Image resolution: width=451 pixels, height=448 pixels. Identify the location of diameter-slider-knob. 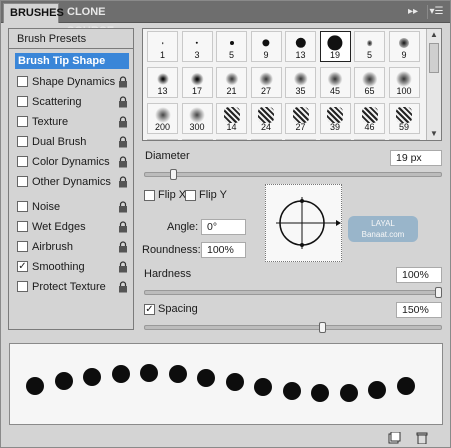
(174, 174).